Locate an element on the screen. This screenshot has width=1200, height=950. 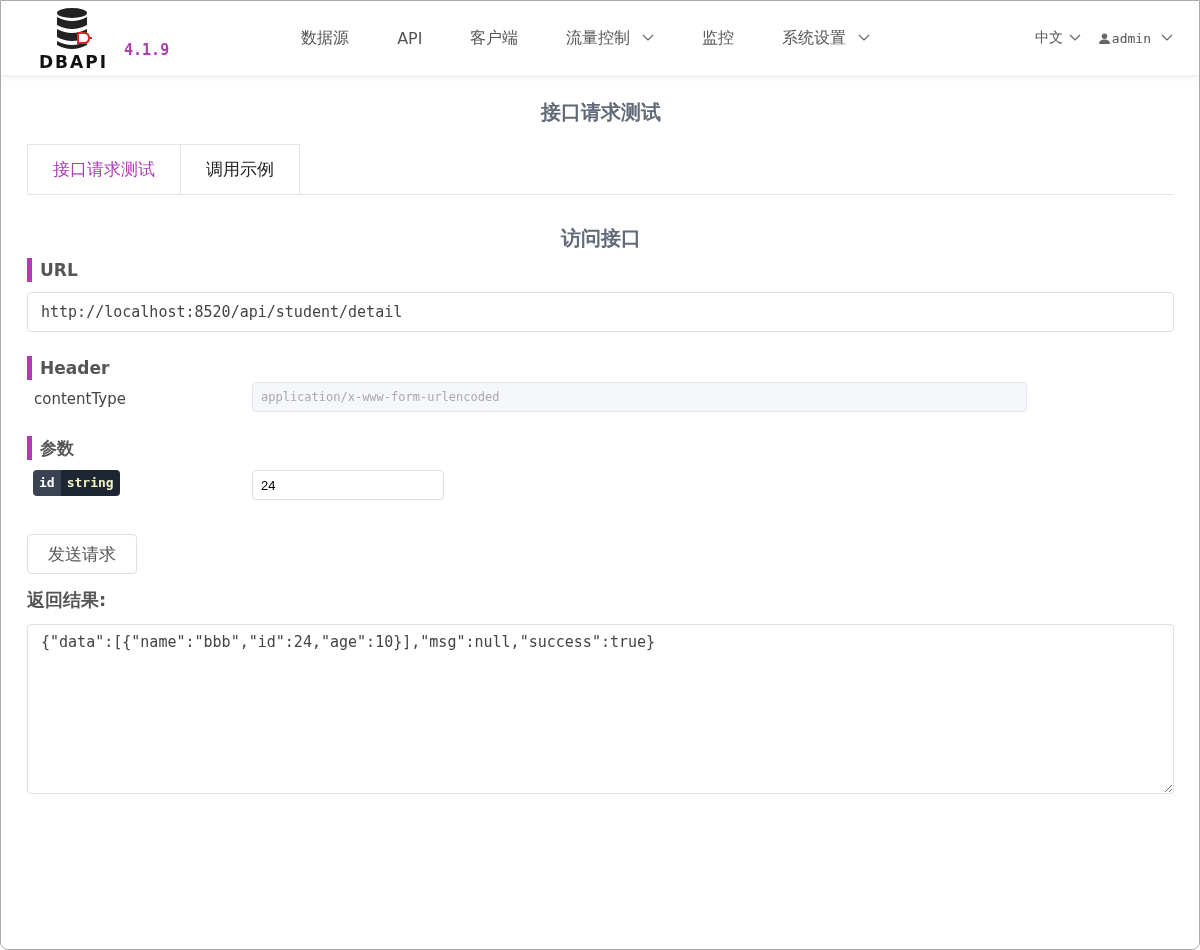
page-title: 接口请求测试 is located at coordinates (600, 112).